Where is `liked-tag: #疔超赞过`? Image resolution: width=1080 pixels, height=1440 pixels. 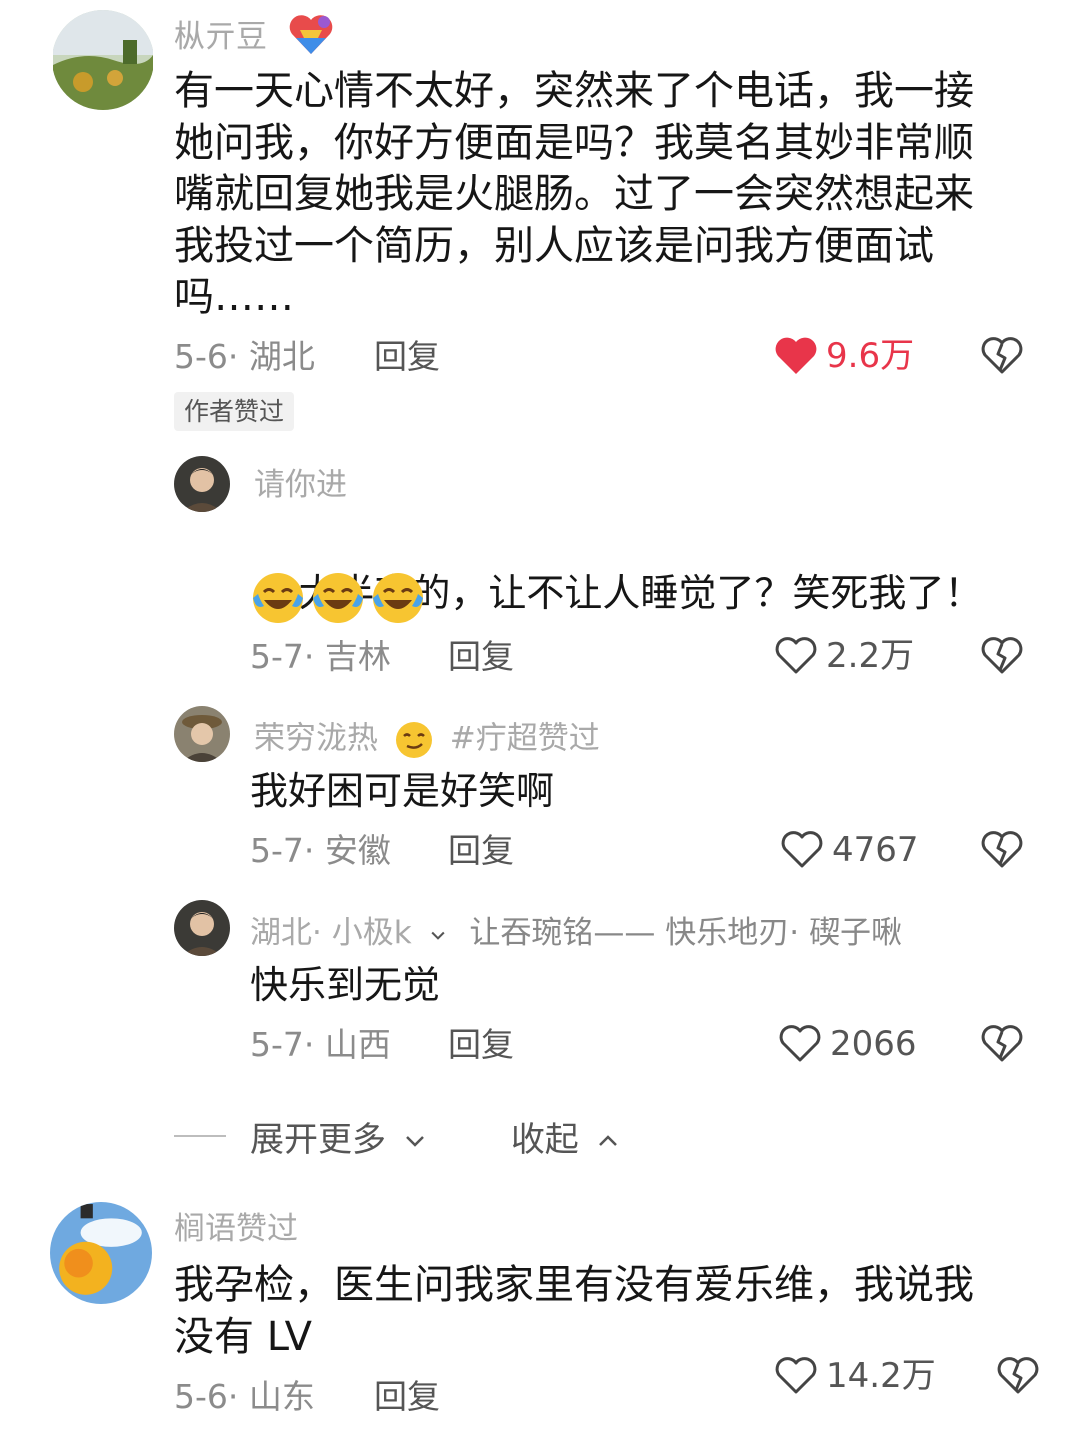
liked-tag: #疔超赞过 is located at coordinates (524, 738).